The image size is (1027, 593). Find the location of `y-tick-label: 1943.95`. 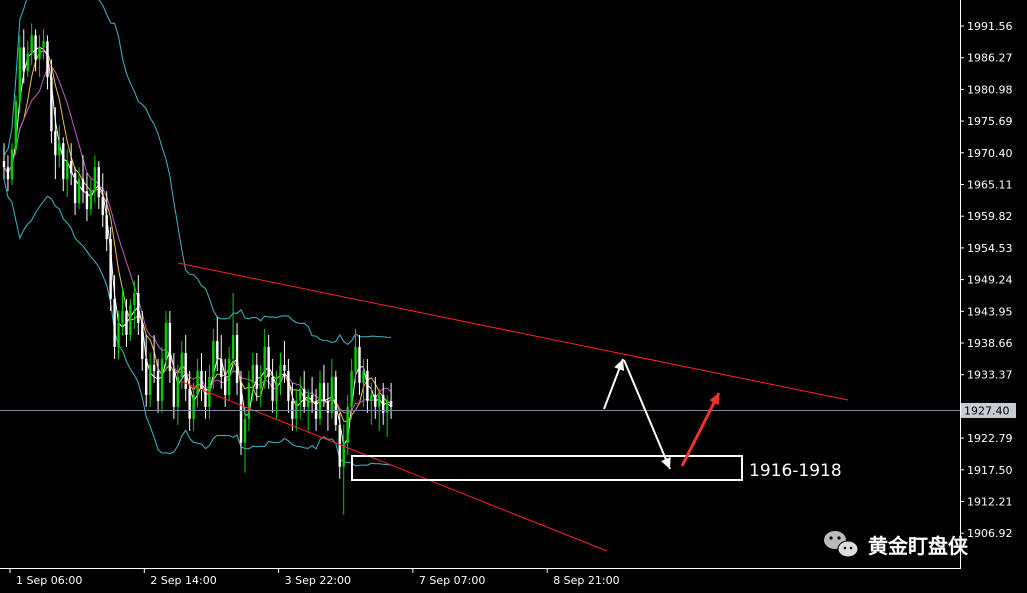

y-tick-label: 1943.95 is located at coordinates (990, 311).